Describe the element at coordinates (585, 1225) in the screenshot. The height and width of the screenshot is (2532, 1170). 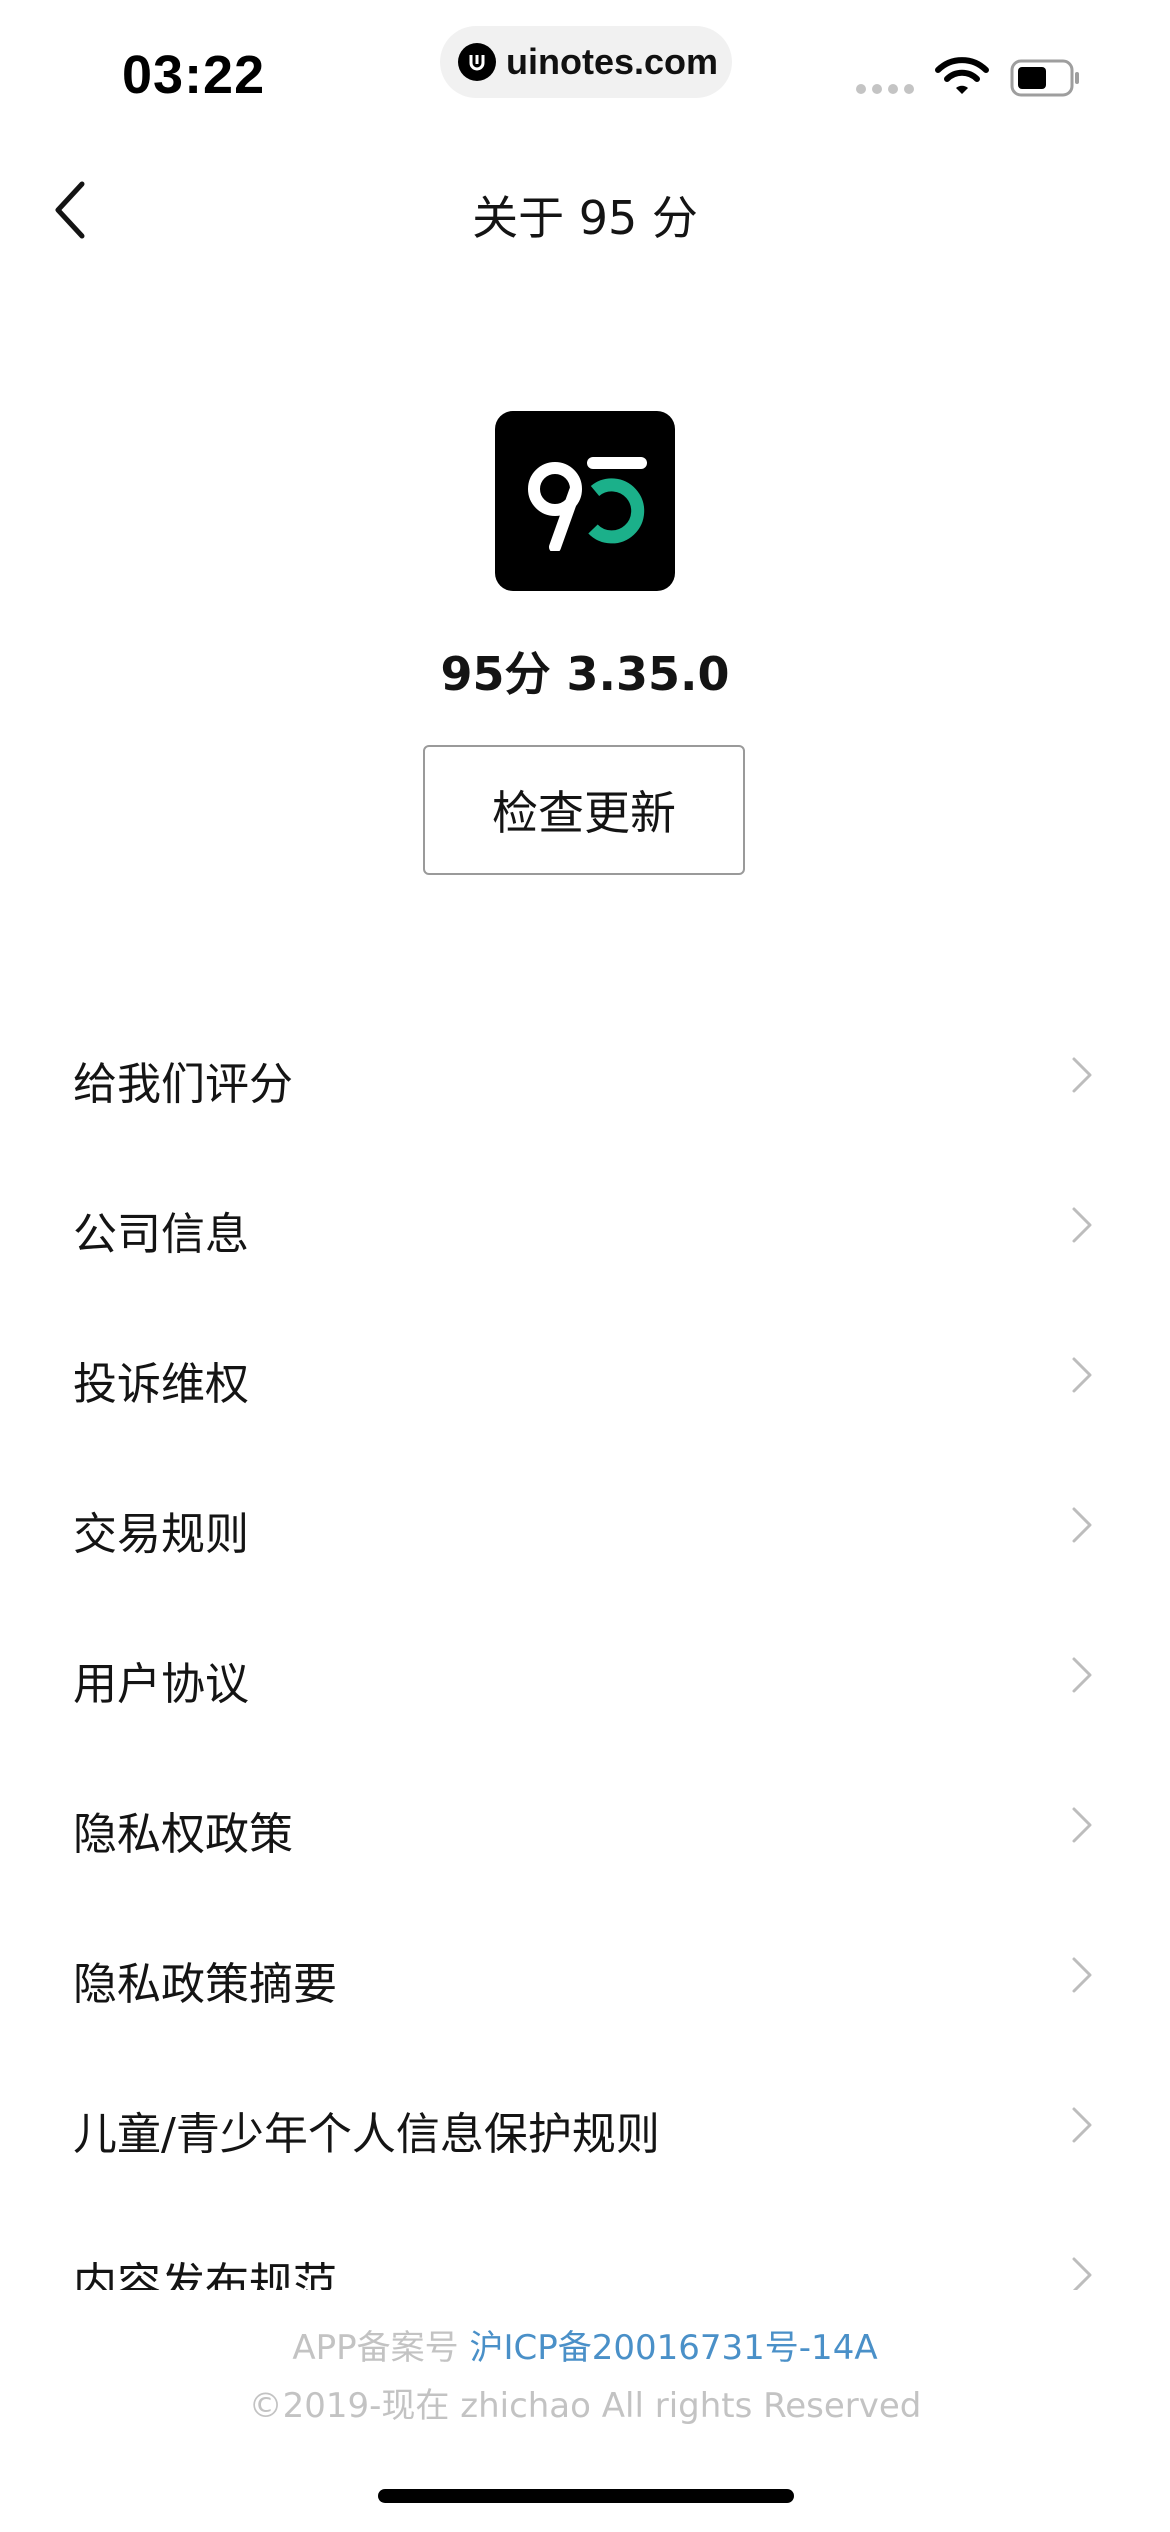
I see `menu-item-company-info: 公司信息` at that location.